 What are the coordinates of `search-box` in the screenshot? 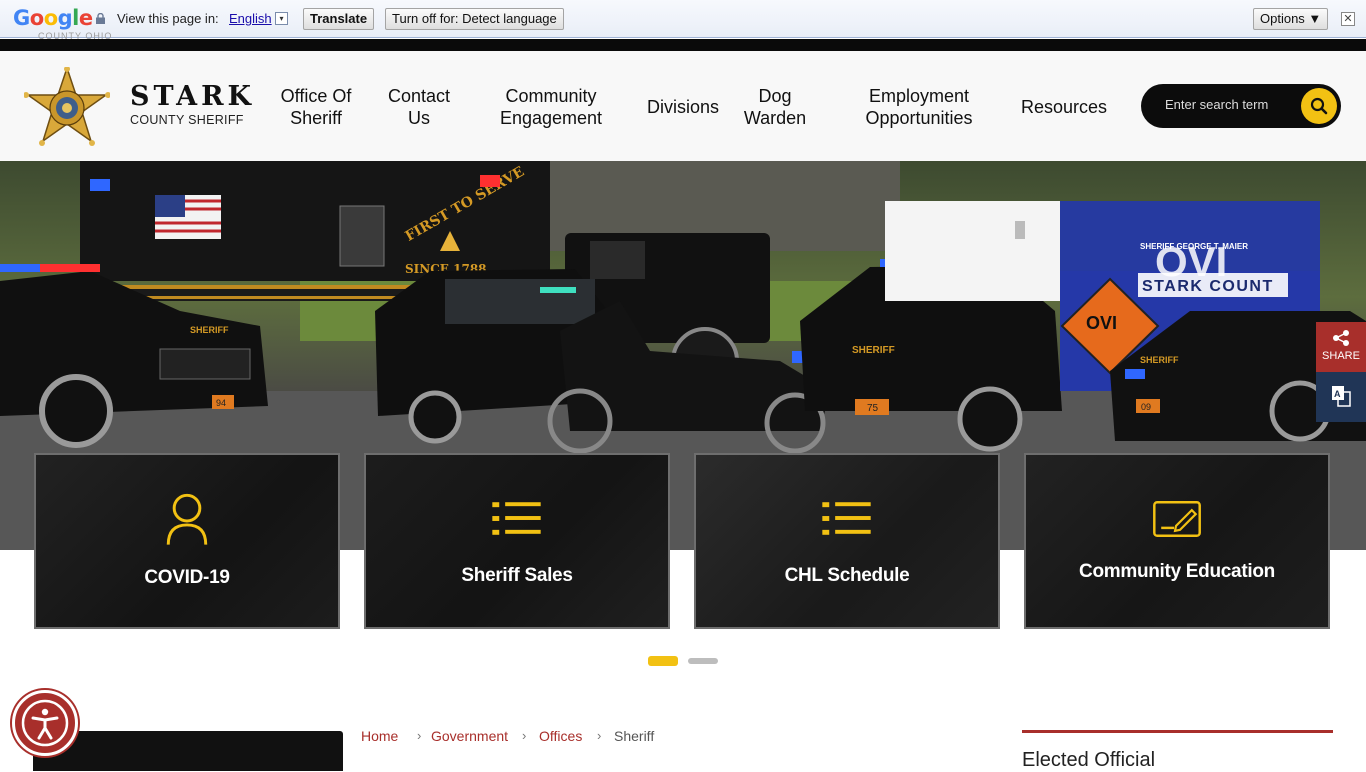 It's located at (1241, 106).